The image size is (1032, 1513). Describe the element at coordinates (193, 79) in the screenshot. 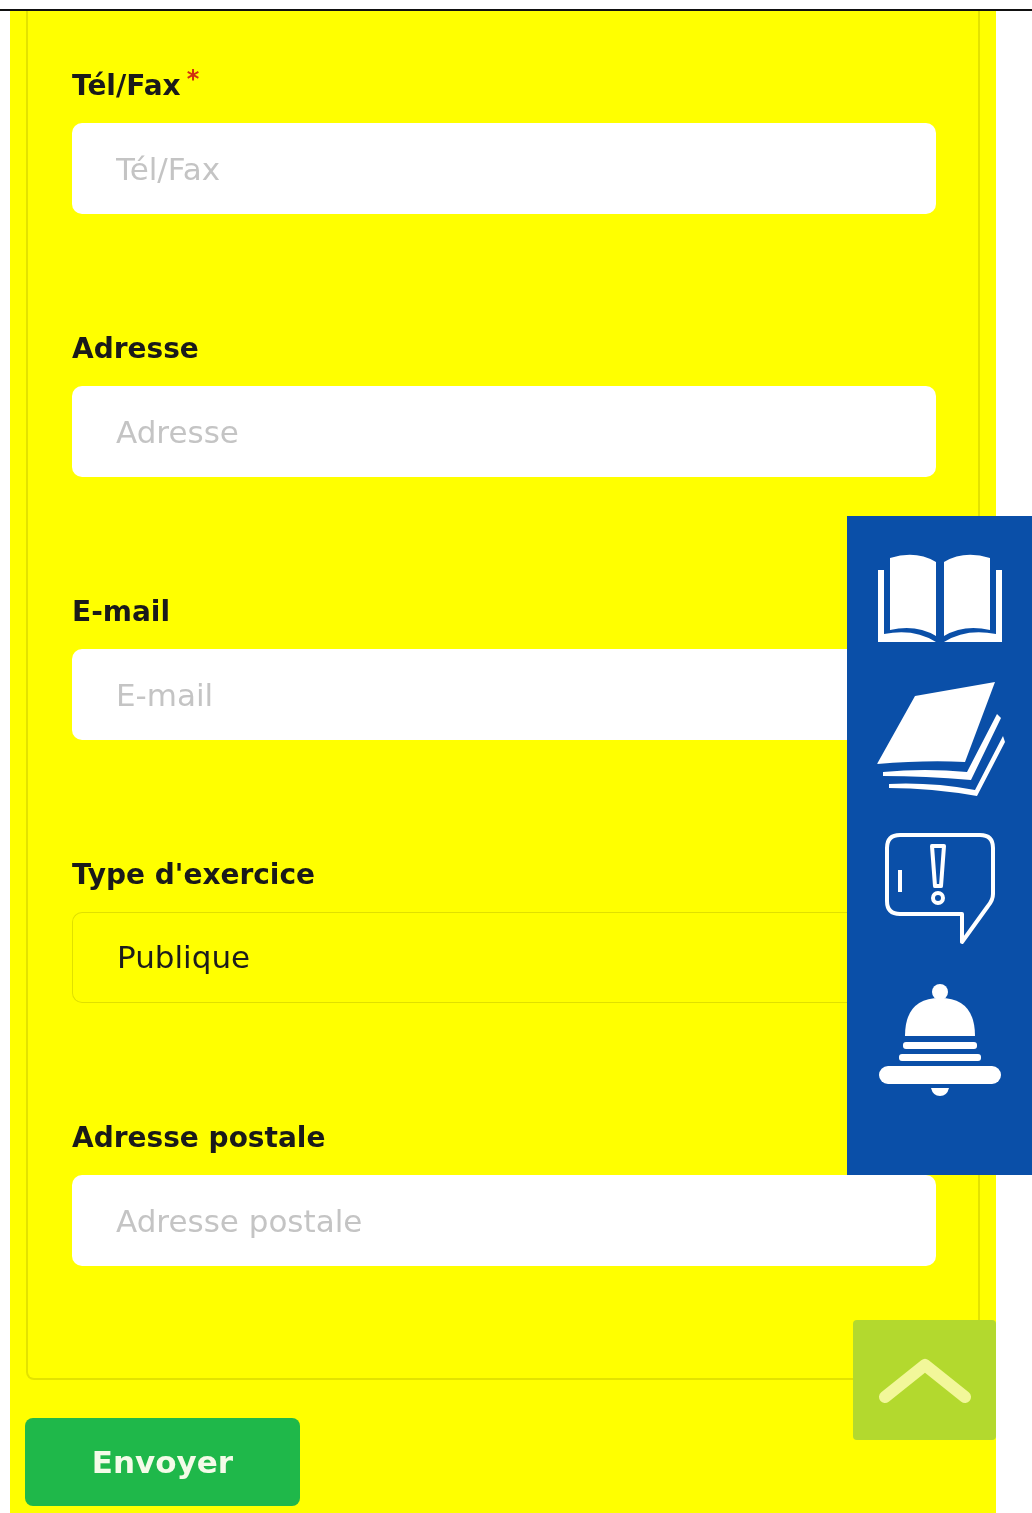

I see `required-mark: *` at that location.